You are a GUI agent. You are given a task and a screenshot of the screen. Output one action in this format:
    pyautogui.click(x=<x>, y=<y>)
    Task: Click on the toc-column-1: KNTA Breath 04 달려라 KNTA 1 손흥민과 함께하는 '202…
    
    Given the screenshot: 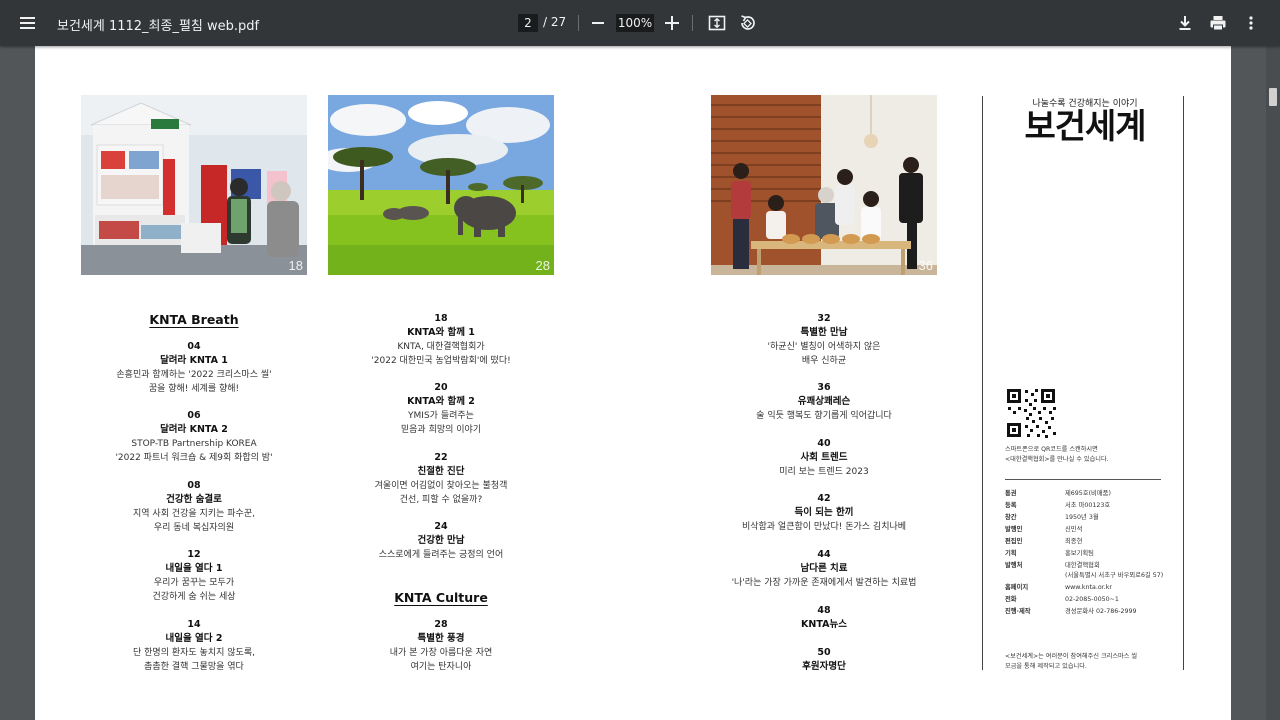 What is the action you would take?
    pyautogui.click(x=194, y=512)
    